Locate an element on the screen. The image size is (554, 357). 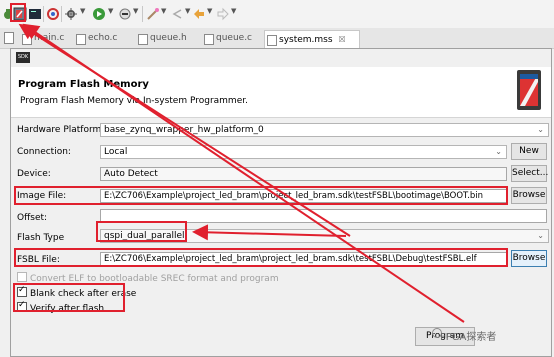
arrow-to-flash-type is located at coordinates (269, 232).